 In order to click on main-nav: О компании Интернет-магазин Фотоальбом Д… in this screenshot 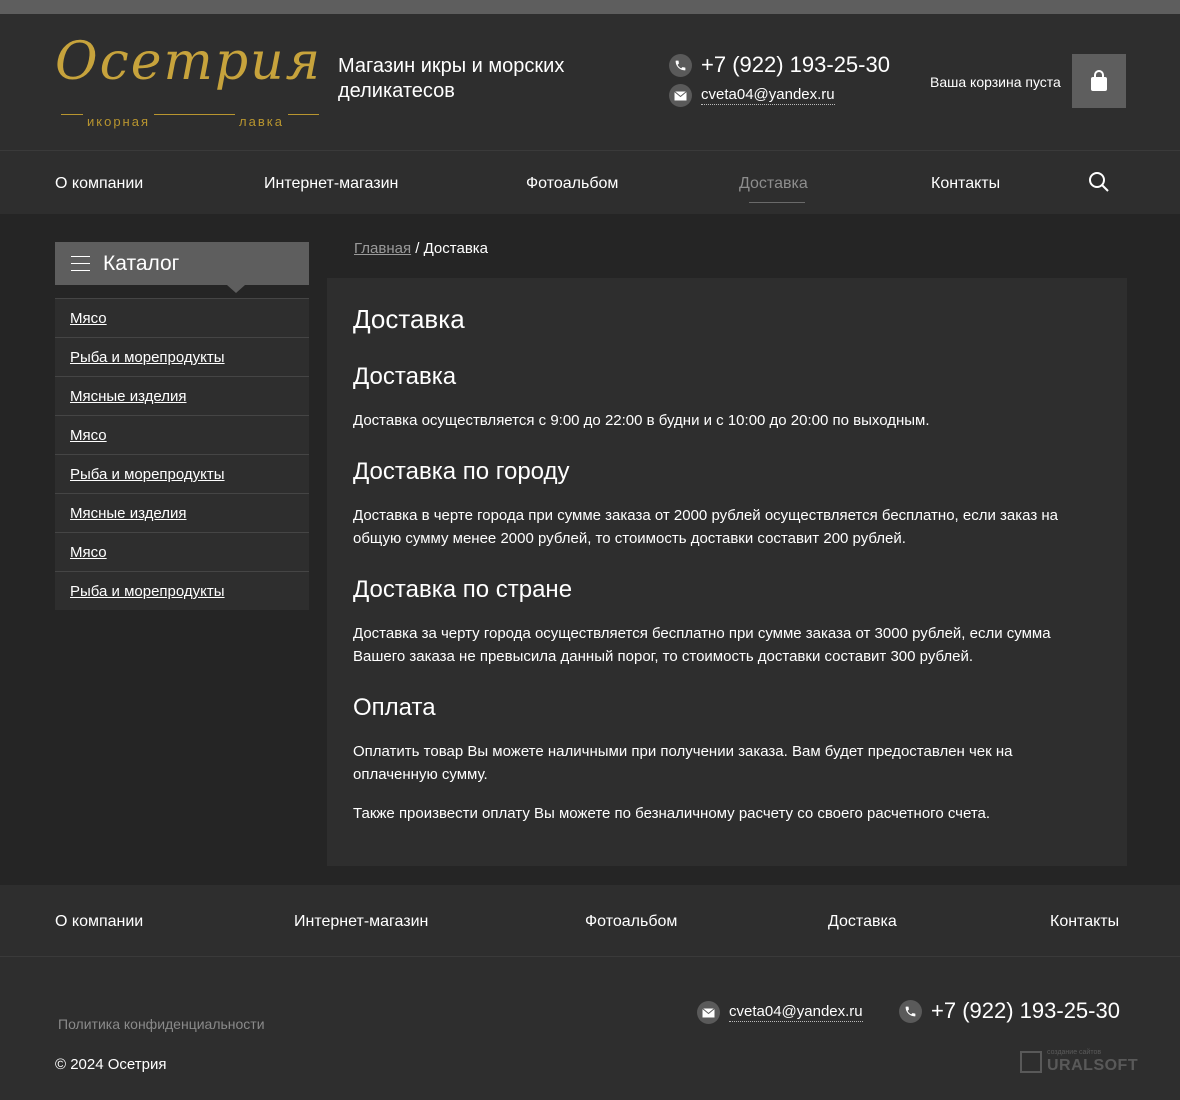, I will do `click(590, 182)`.